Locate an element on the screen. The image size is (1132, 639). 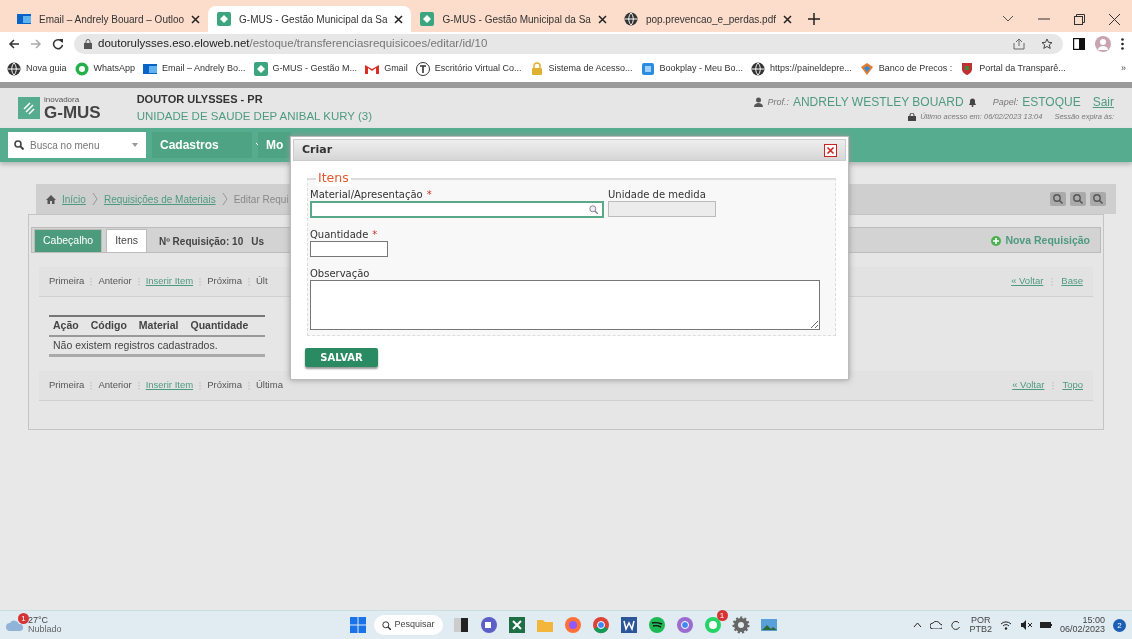
chat-bubble-icon is located at coordinates (712, 625).